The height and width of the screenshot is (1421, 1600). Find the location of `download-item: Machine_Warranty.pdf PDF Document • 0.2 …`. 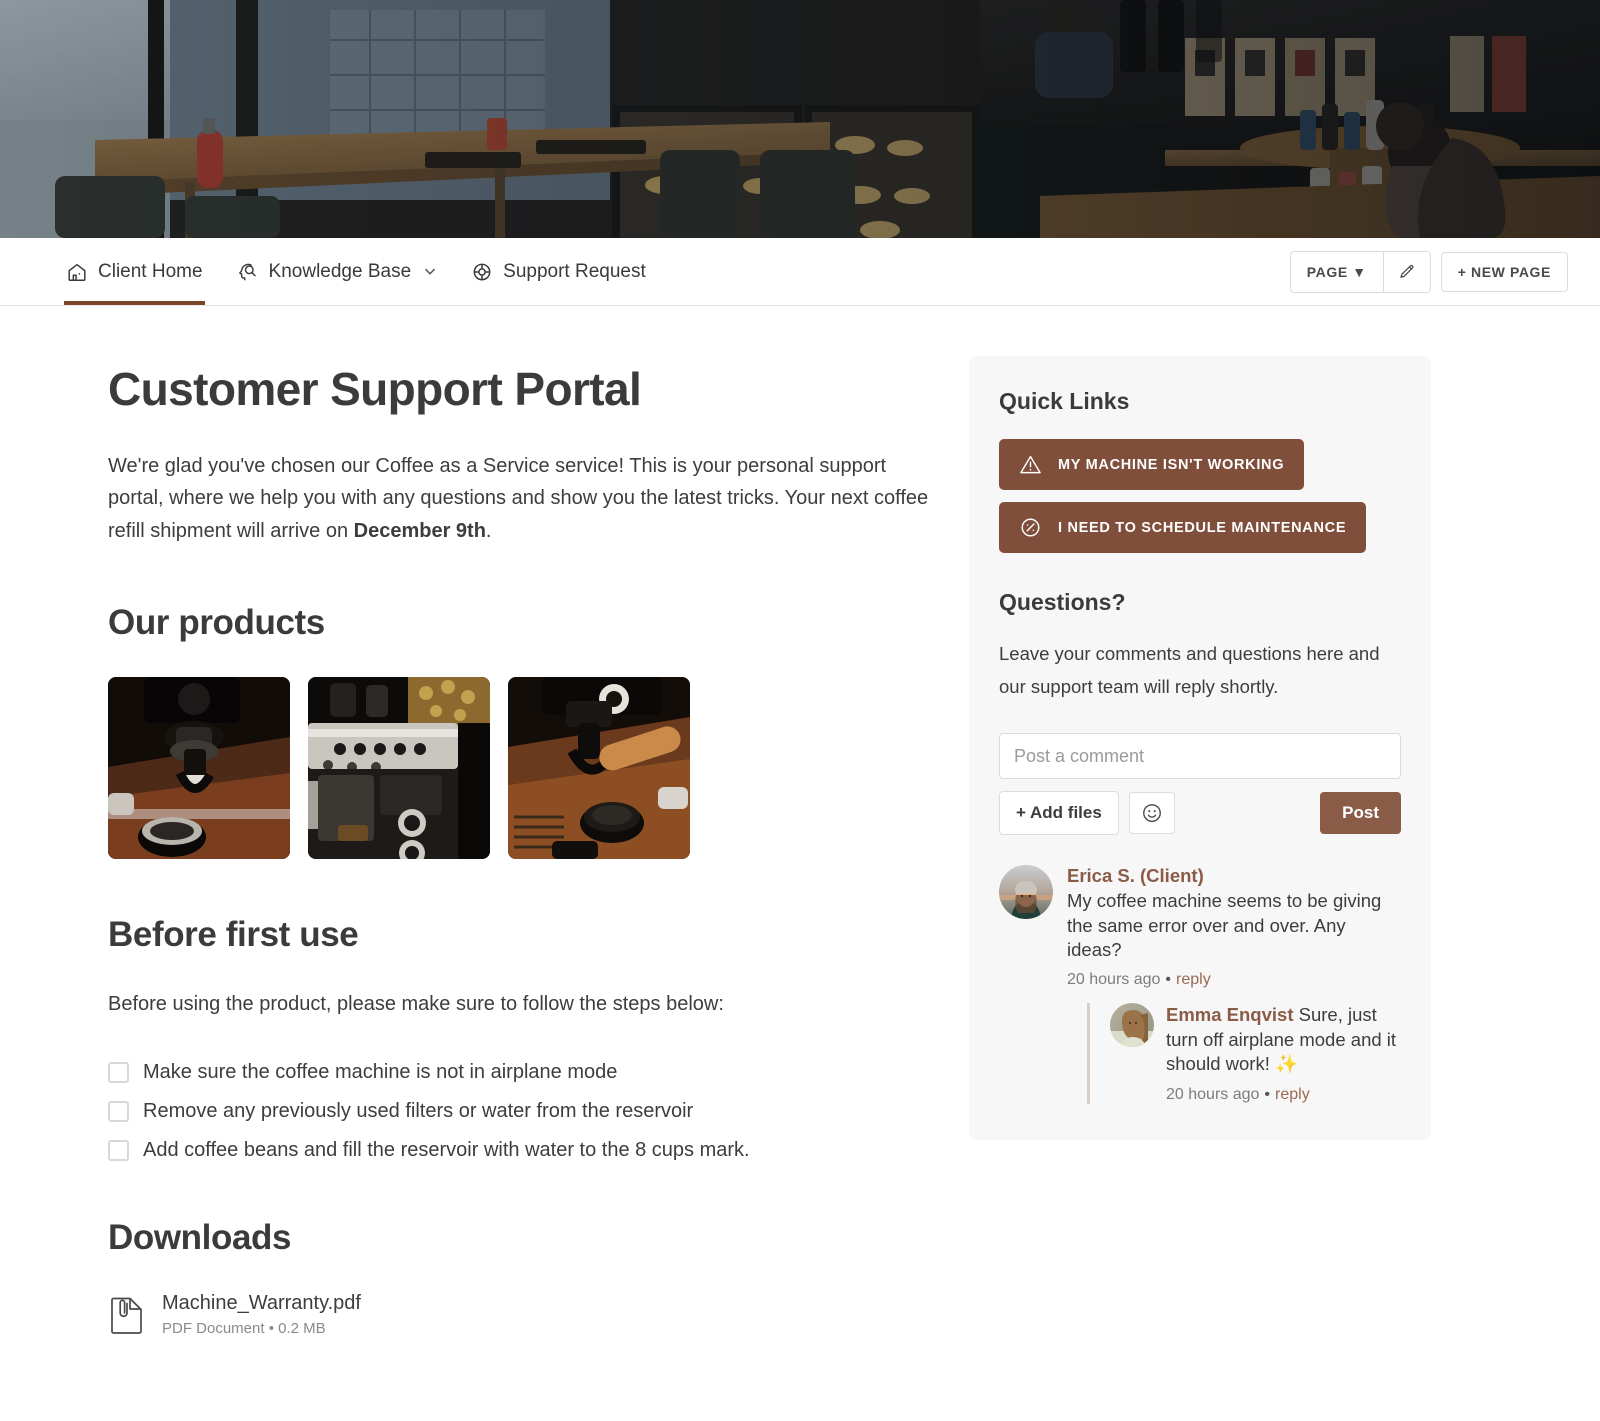

download-item: Machine_Warranty.pdf PDF Document • 0.2 … is located at coordinates (524, 1314).